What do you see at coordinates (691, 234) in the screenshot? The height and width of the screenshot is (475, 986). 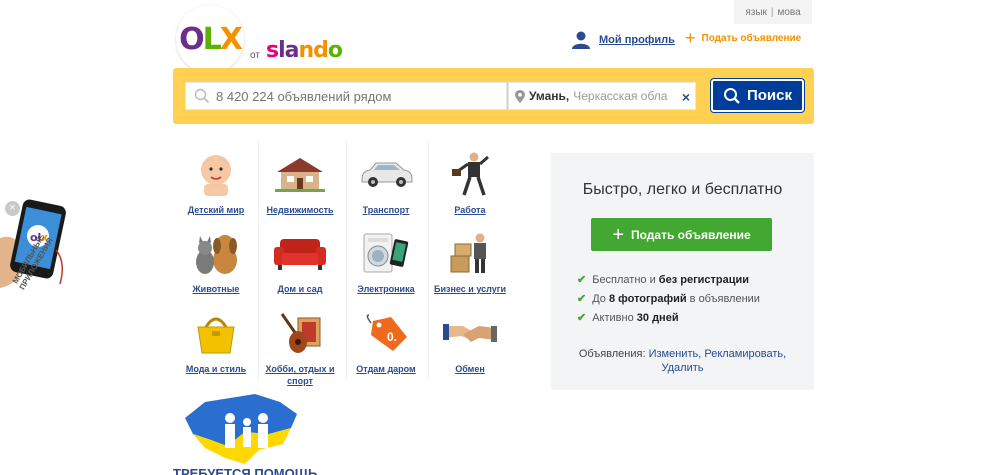 I see `promo-post-ad-label: Подать объявление` at bounding box center [691, 234].